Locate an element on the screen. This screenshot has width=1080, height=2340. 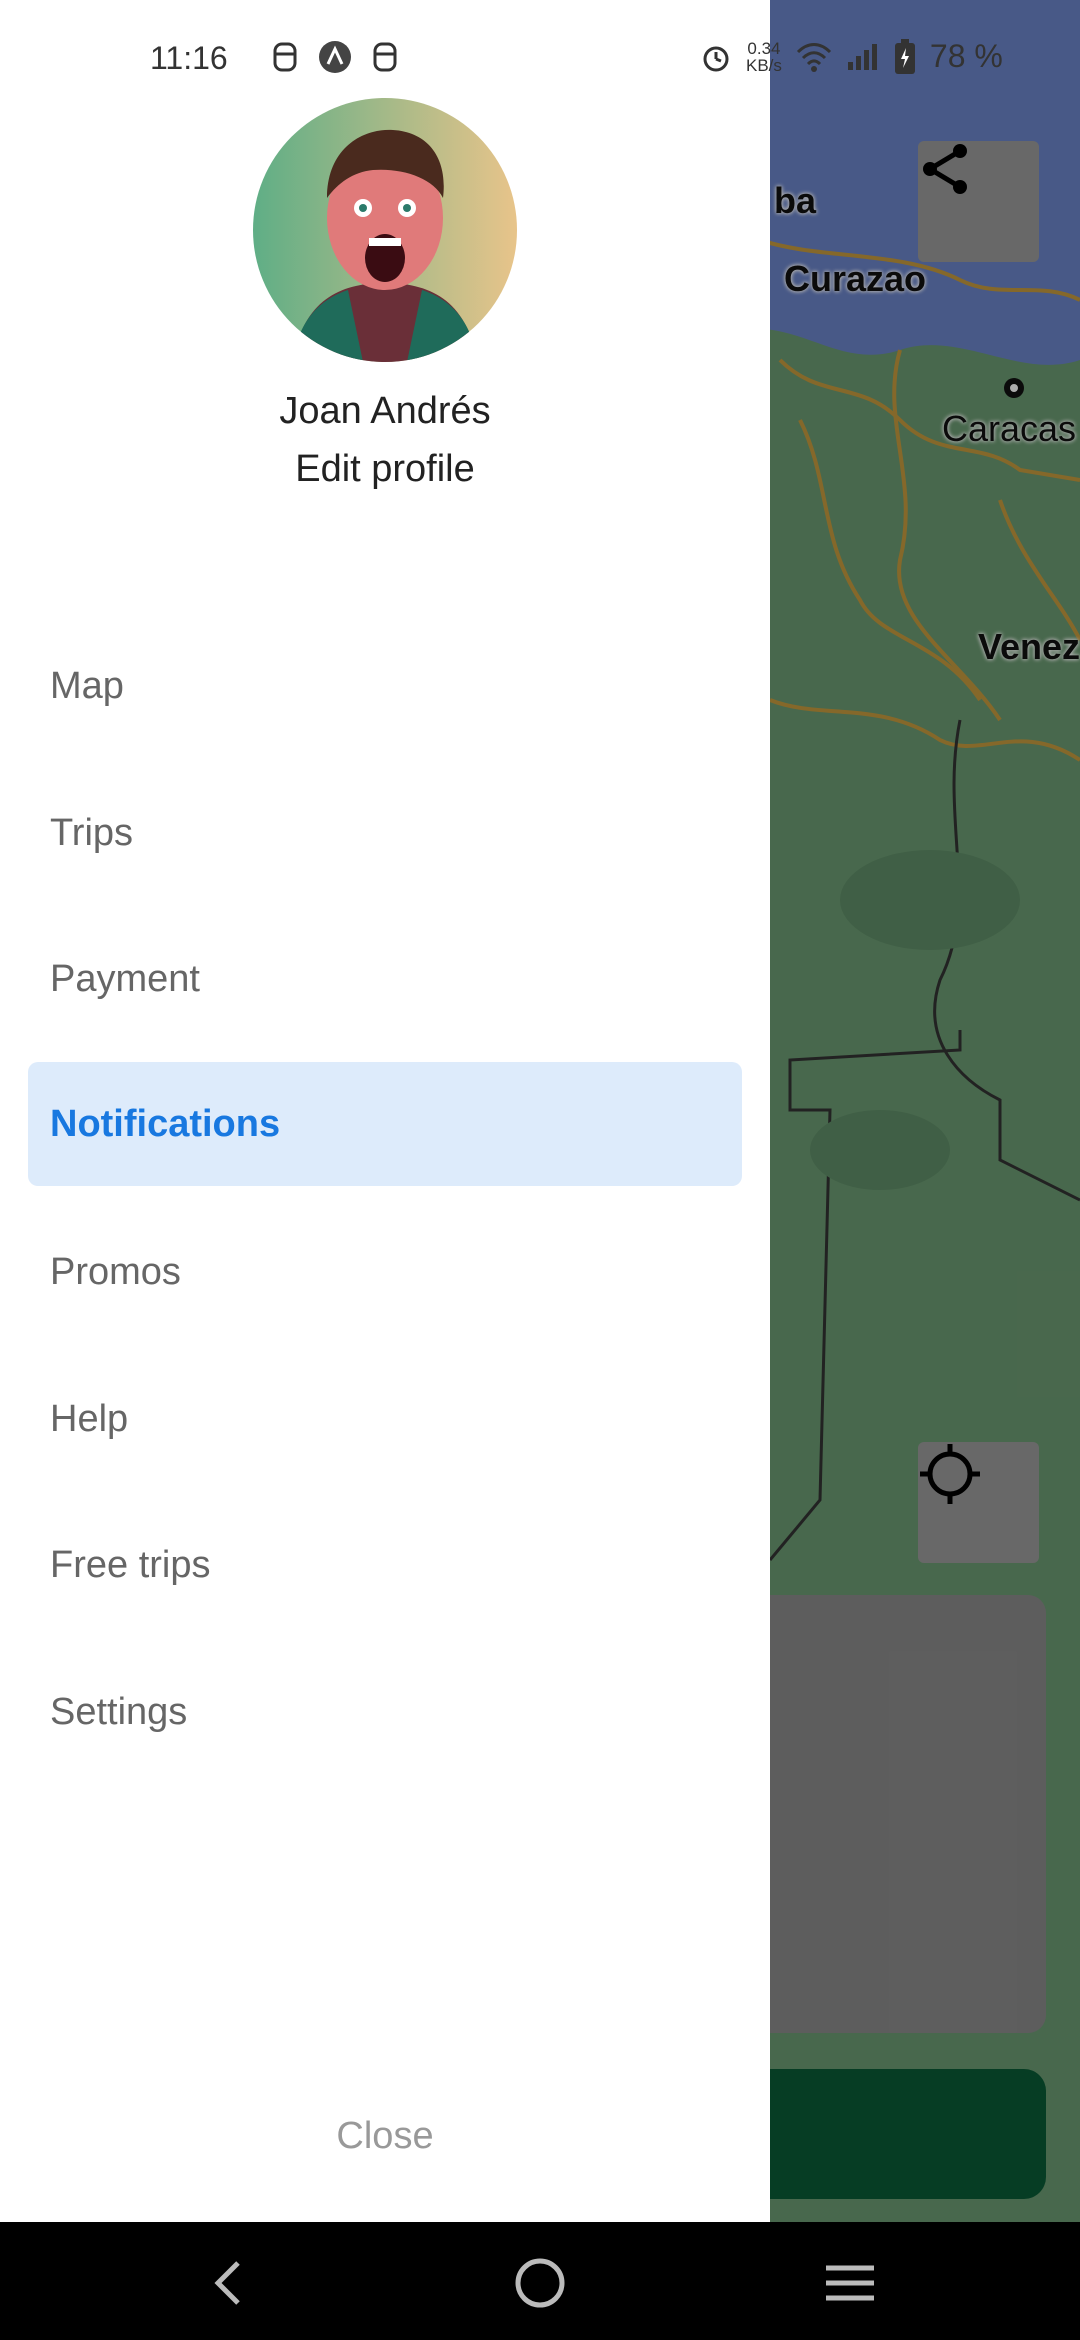
home-icon is located at coordinates (540, 2283).